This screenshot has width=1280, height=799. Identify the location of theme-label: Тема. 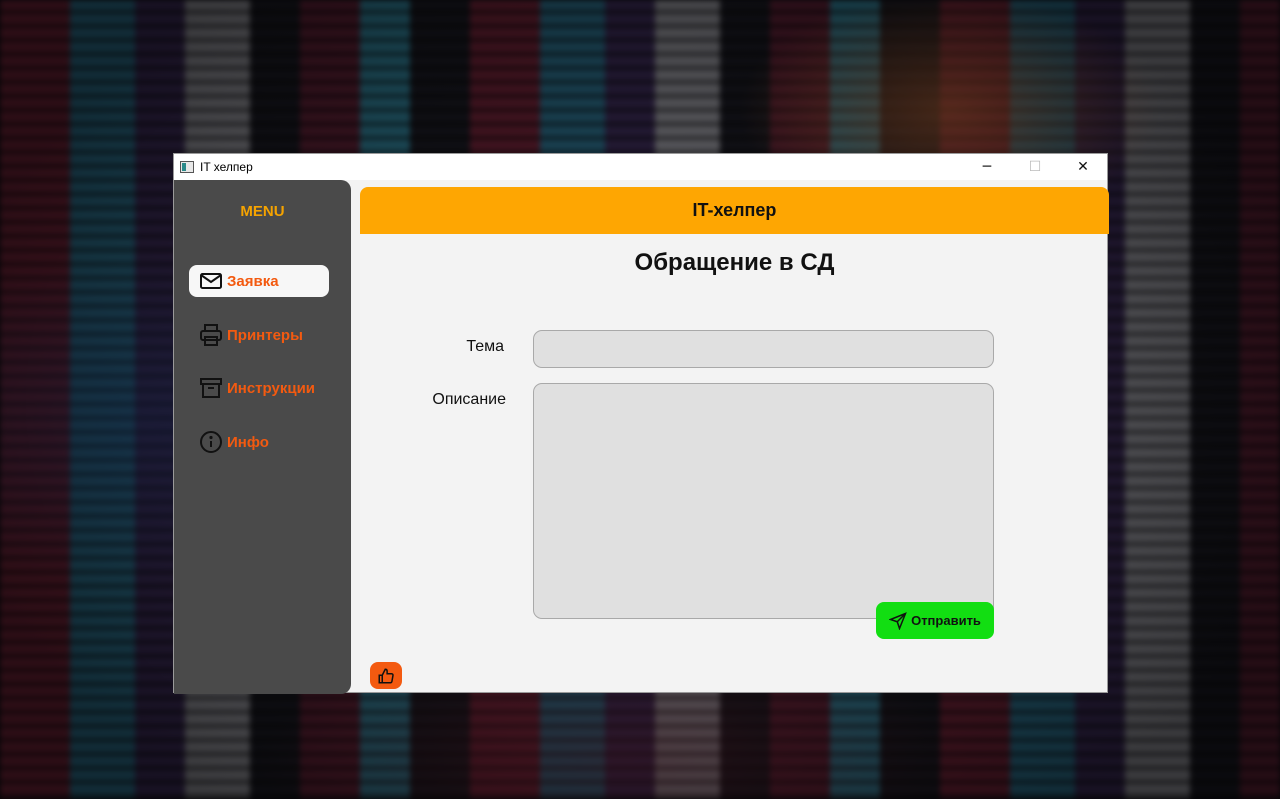
(485, 346).